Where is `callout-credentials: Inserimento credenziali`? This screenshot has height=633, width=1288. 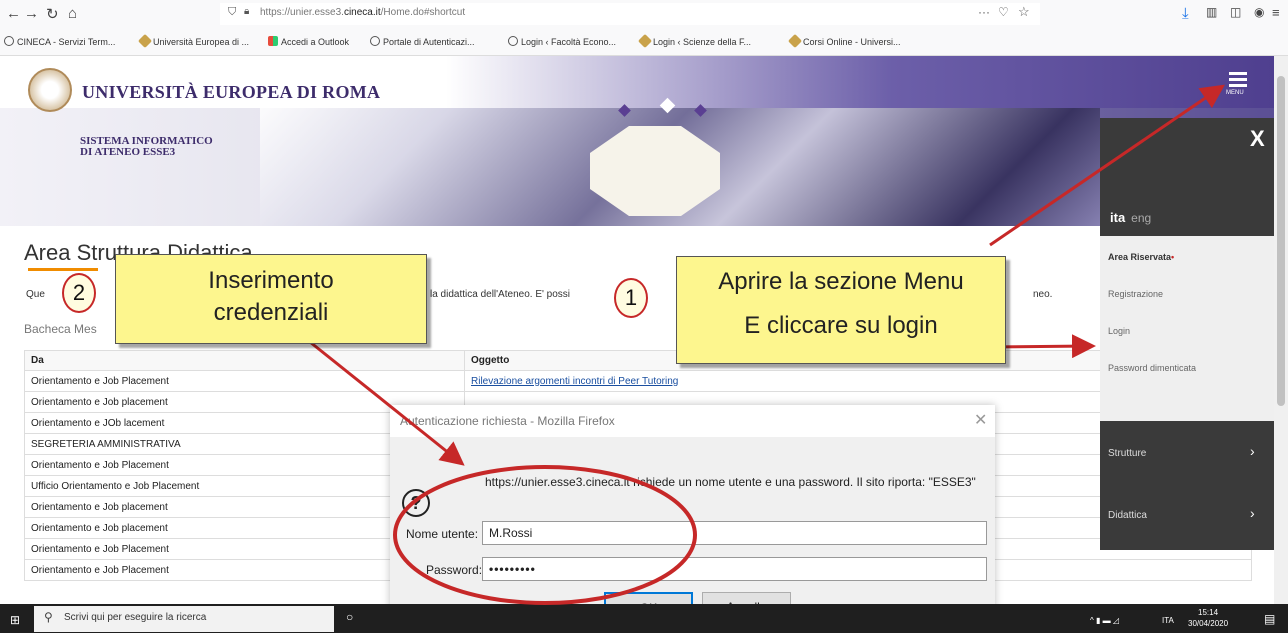
callout-credentials: Inserimento credenziali is located at coordinates (271, 299).